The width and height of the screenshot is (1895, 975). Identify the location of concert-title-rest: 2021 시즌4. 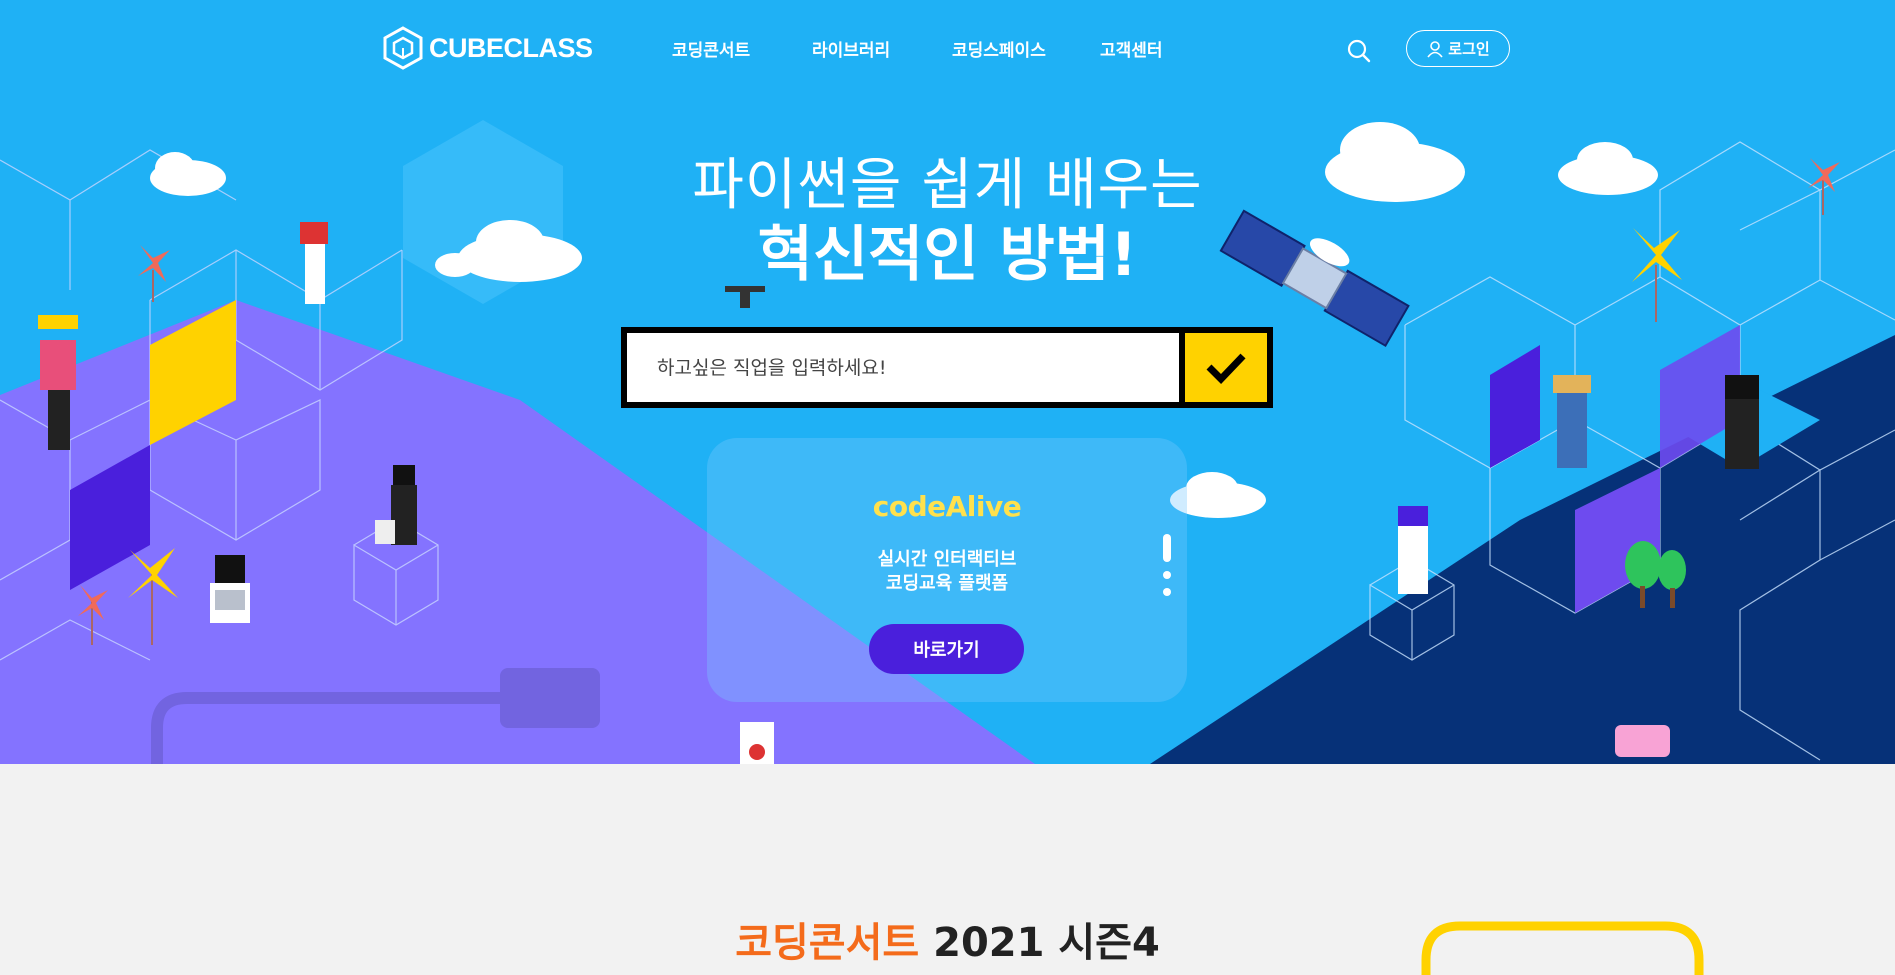
(1046, 943).